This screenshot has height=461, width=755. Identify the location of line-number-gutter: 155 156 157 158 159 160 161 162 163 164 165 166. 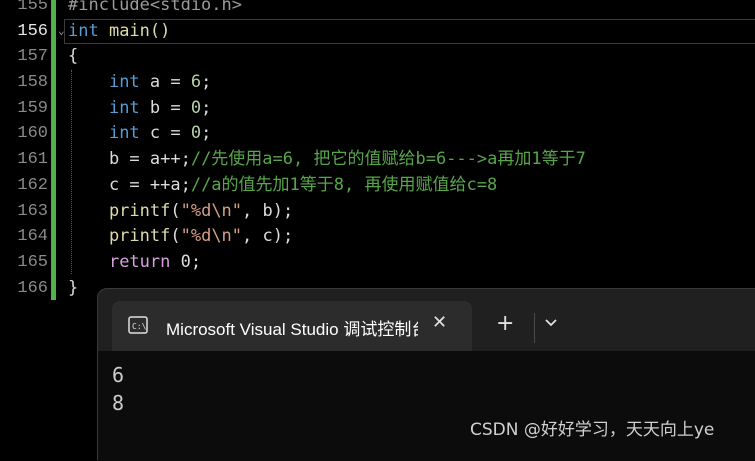
(24, 150).